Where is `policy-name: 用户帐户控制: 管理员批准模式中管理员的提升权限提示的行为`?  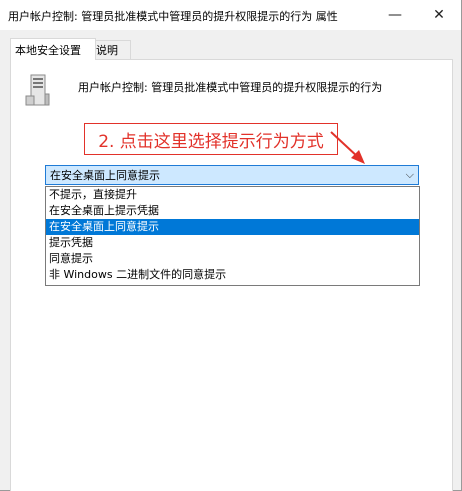
policy-name: 用户帐户控制: 管理员批准模式中管理员的提升权限提示的行为 is located at coordinates (230, 87).